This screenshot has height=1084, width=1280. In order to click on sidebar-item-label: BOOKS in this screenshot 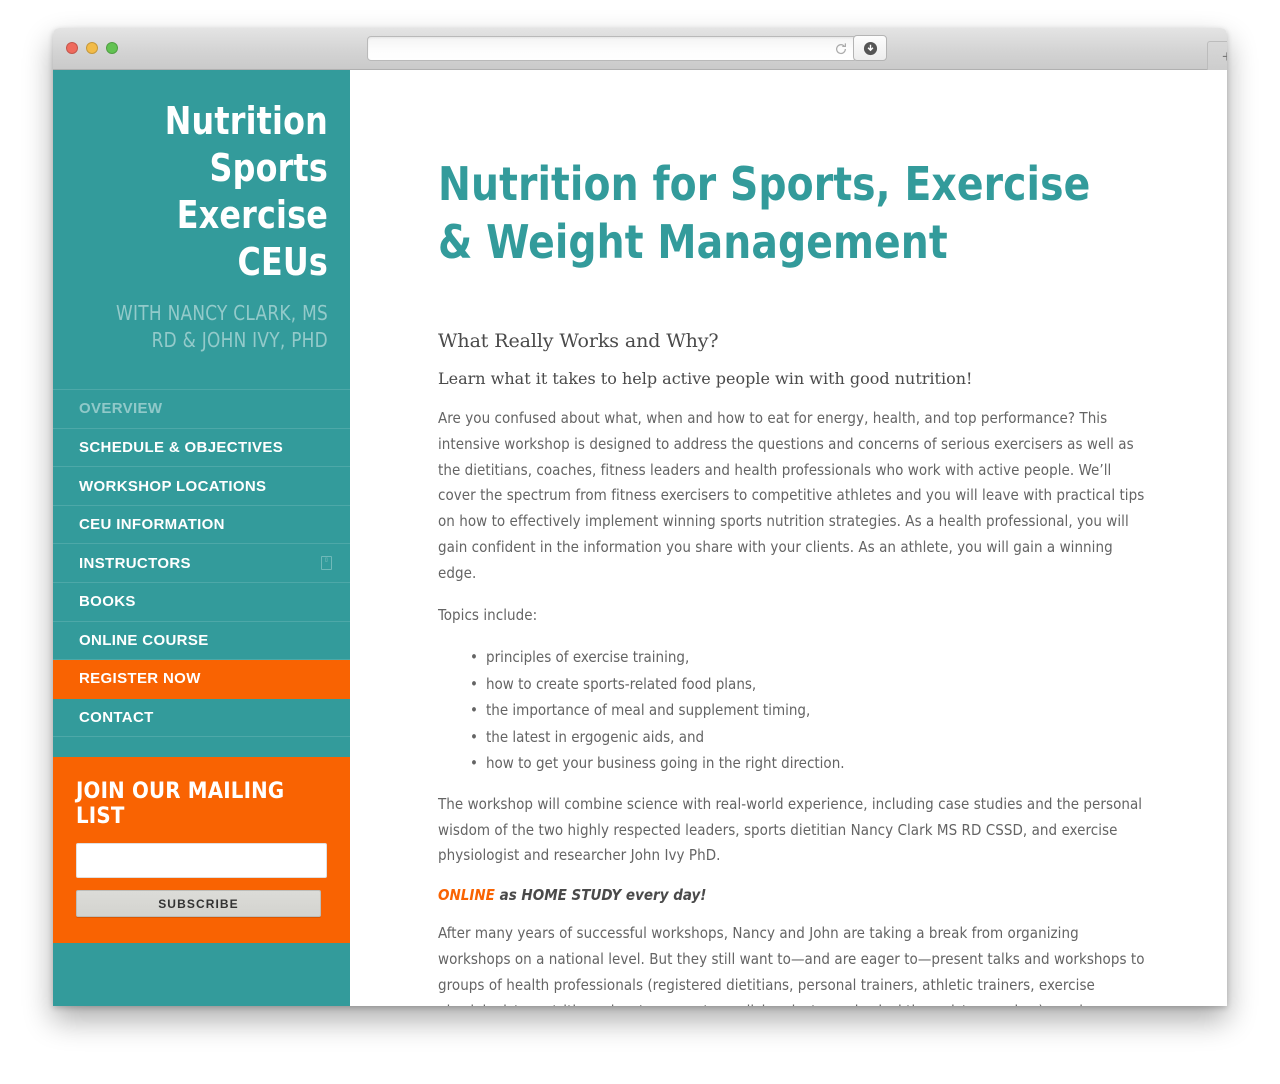, I will do `click(107, 602)`.